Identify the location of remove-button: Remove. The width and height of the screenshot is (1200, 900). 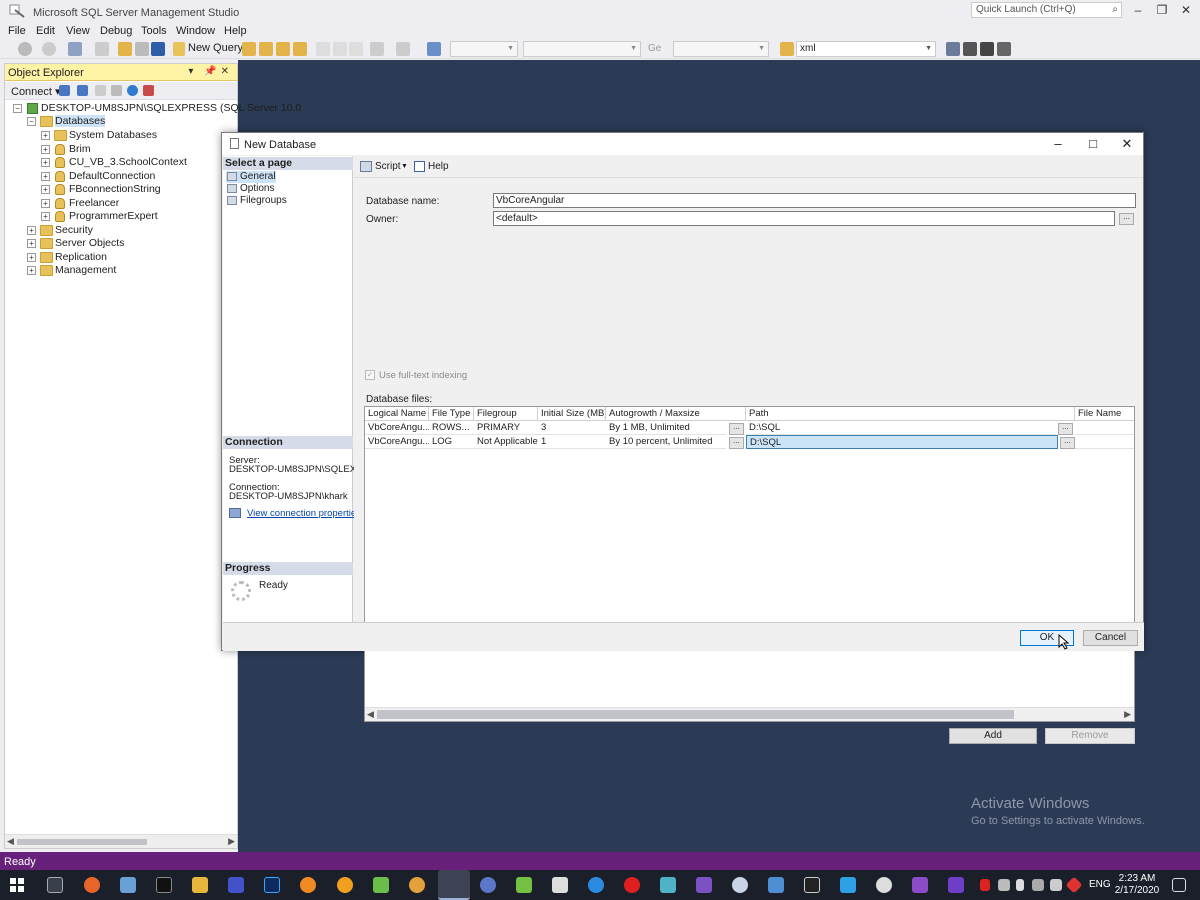
(1090, 736).